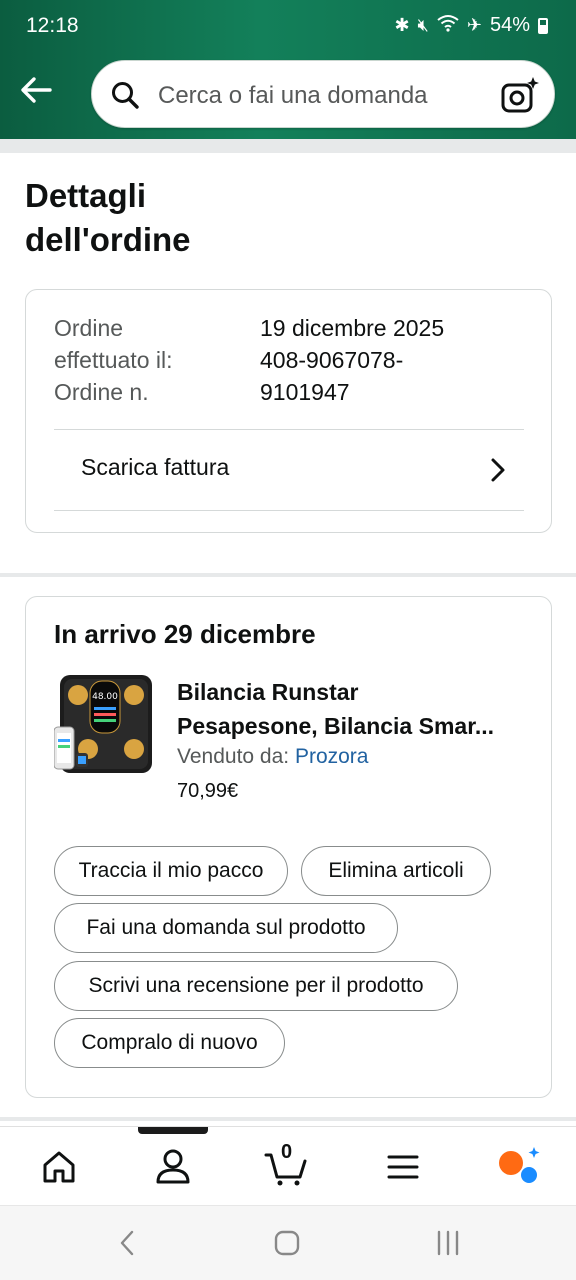 The width and height of the screenshot is (576, 1280). What do you see at coordinates (256, 986) in the screenshot?
I see `write-review-button: Scrivi una recensione per il prodotto` at bounding box center [256, 986].